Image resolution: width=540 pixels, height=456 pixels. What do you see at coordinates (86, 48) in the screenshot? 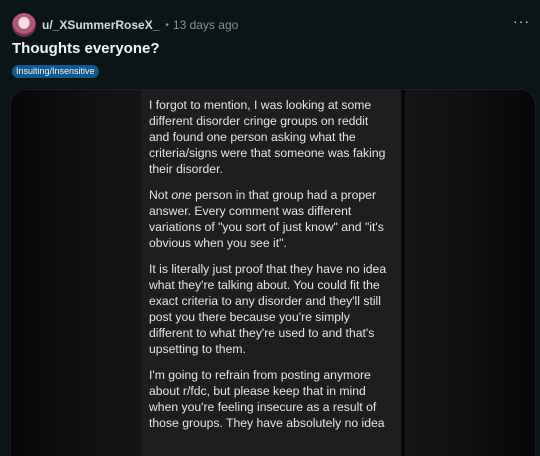
I see `post-title: Thoughts everyone?` at bounding box center [86, 48].